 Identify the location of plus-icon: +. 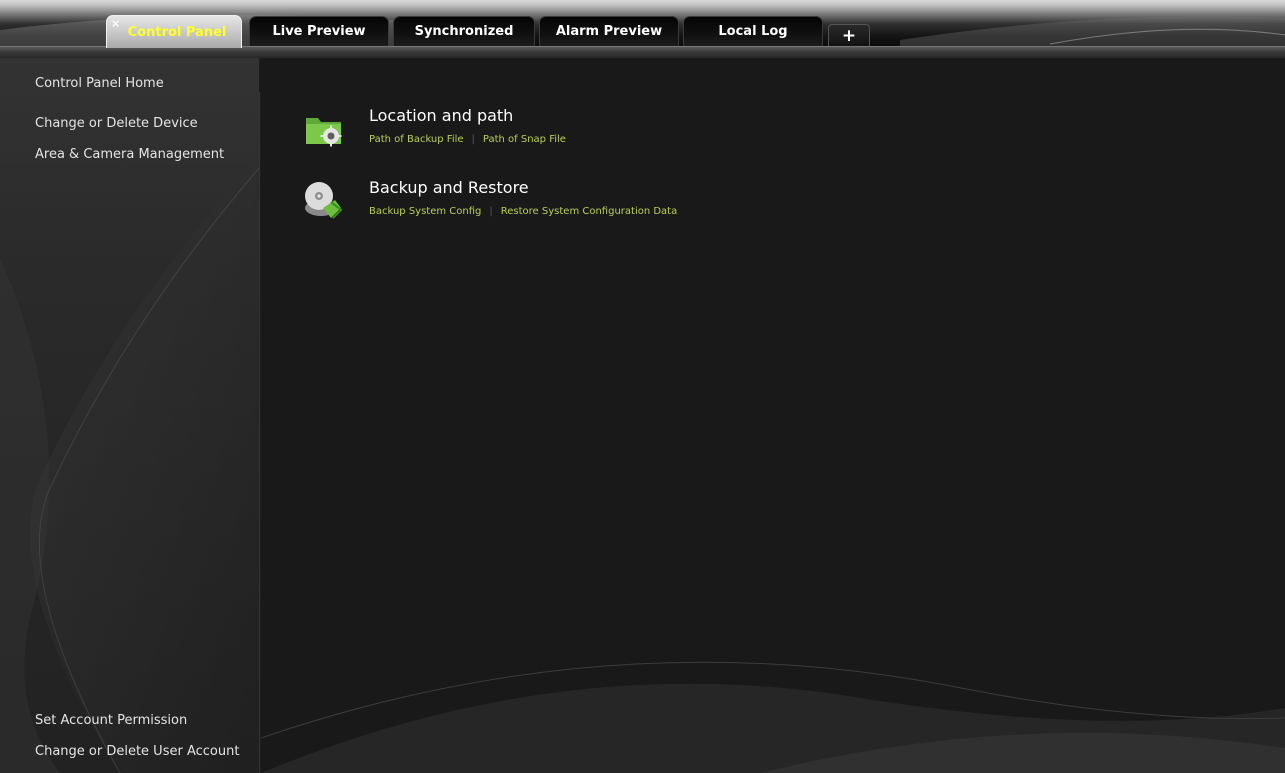
(849, 35).